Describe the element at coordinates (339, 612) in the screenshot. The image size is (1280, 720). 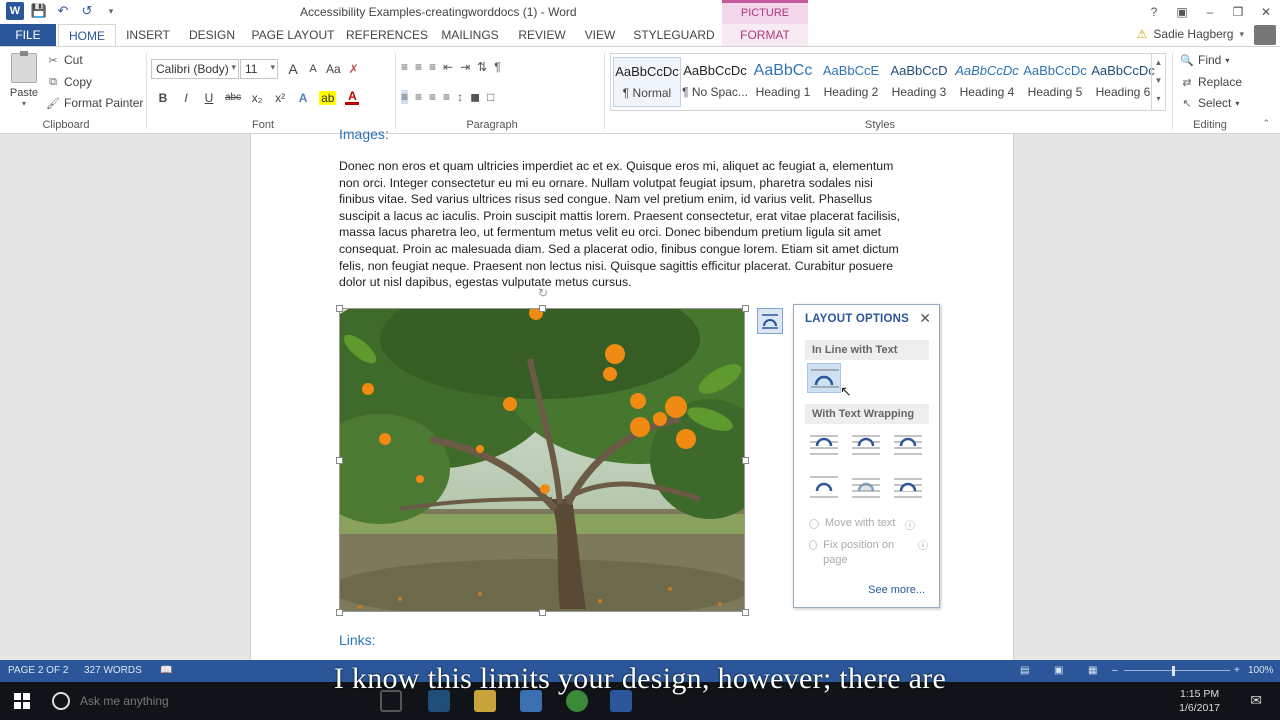
I see `resize-handle-sw` at that location.